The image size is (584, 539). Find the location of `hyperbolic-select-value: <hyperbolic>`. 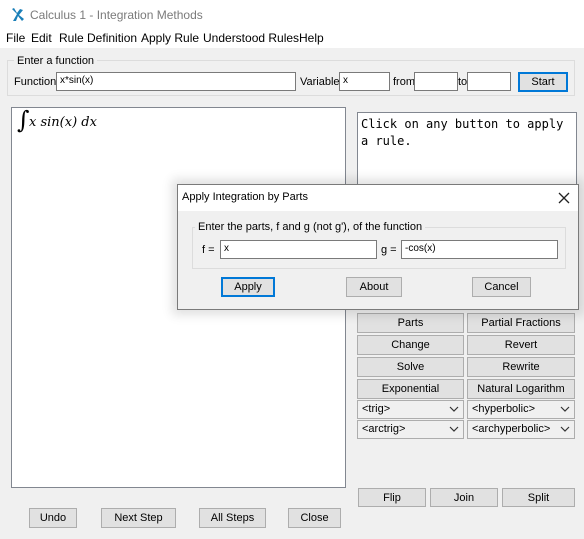

hyperbolic-select-value: <hyperbolic> is located at coordinates (503, 409).